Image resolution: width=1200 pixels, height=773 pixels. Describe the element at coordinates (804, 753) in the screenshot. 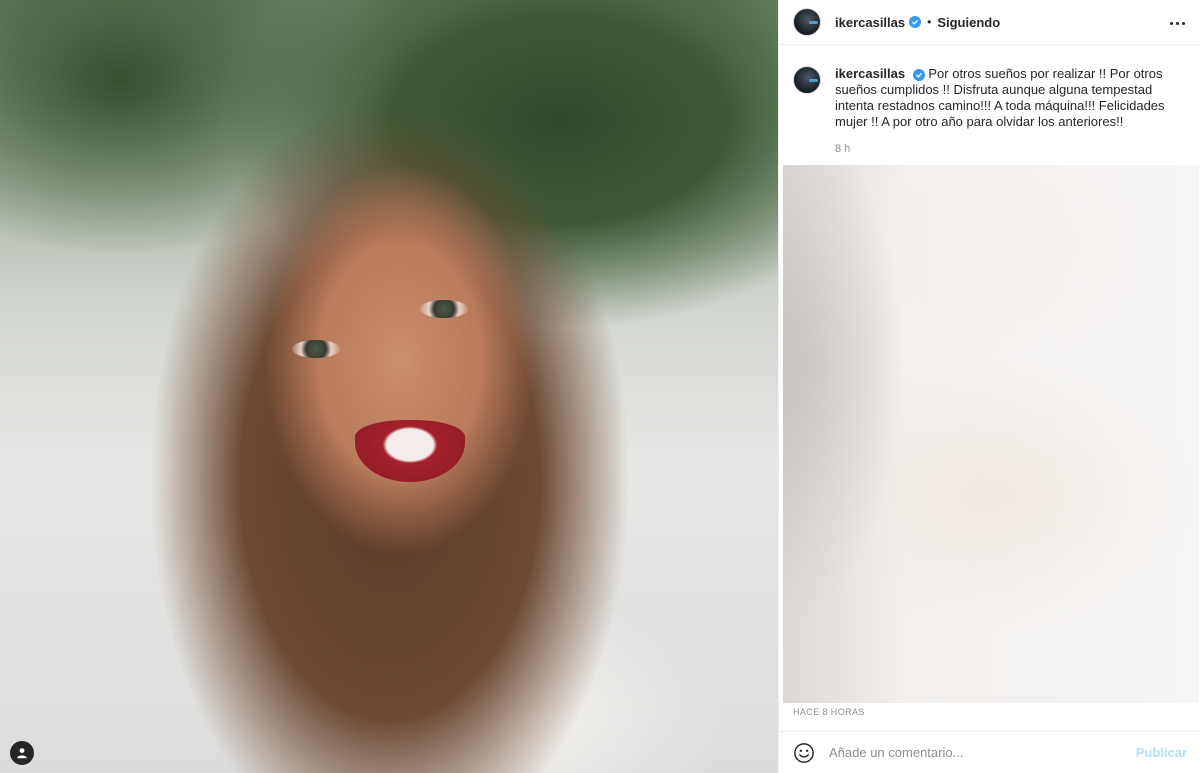

I see `emoji-icon` at that location.